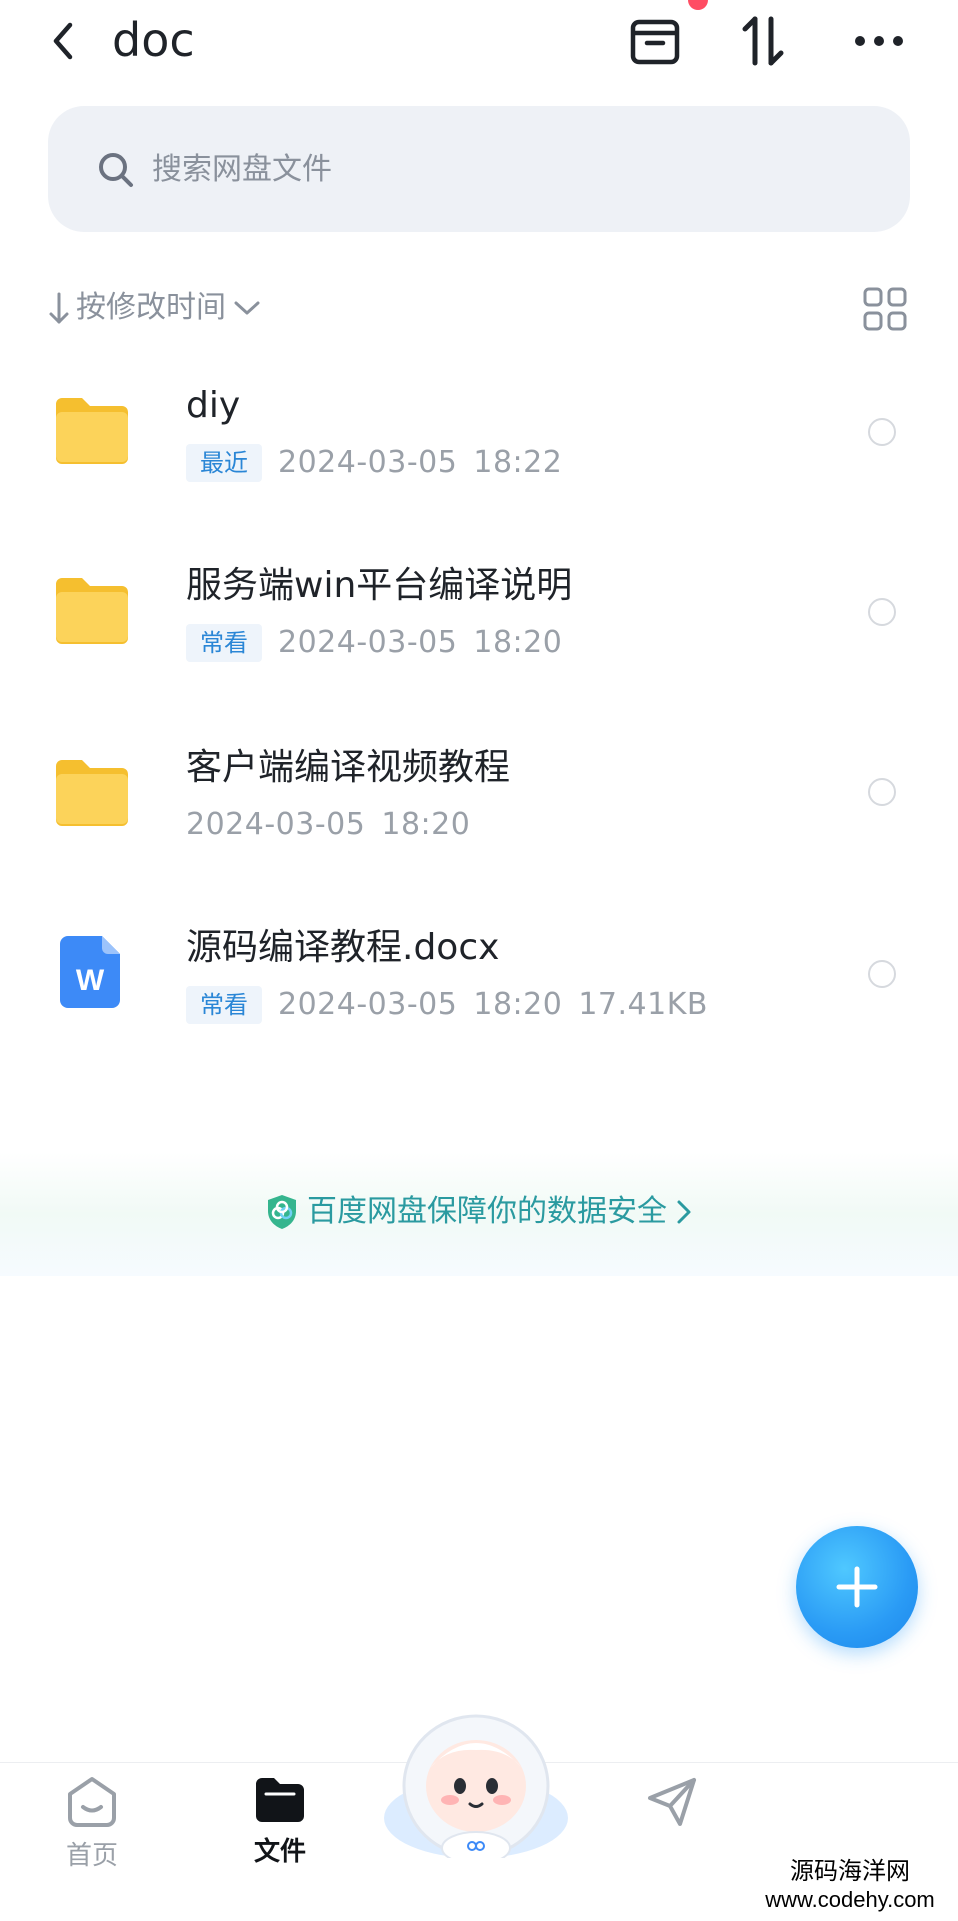 This screenshot has width=958, height=1921. I want to click on word-doc-icon: W, so click(92, 972).